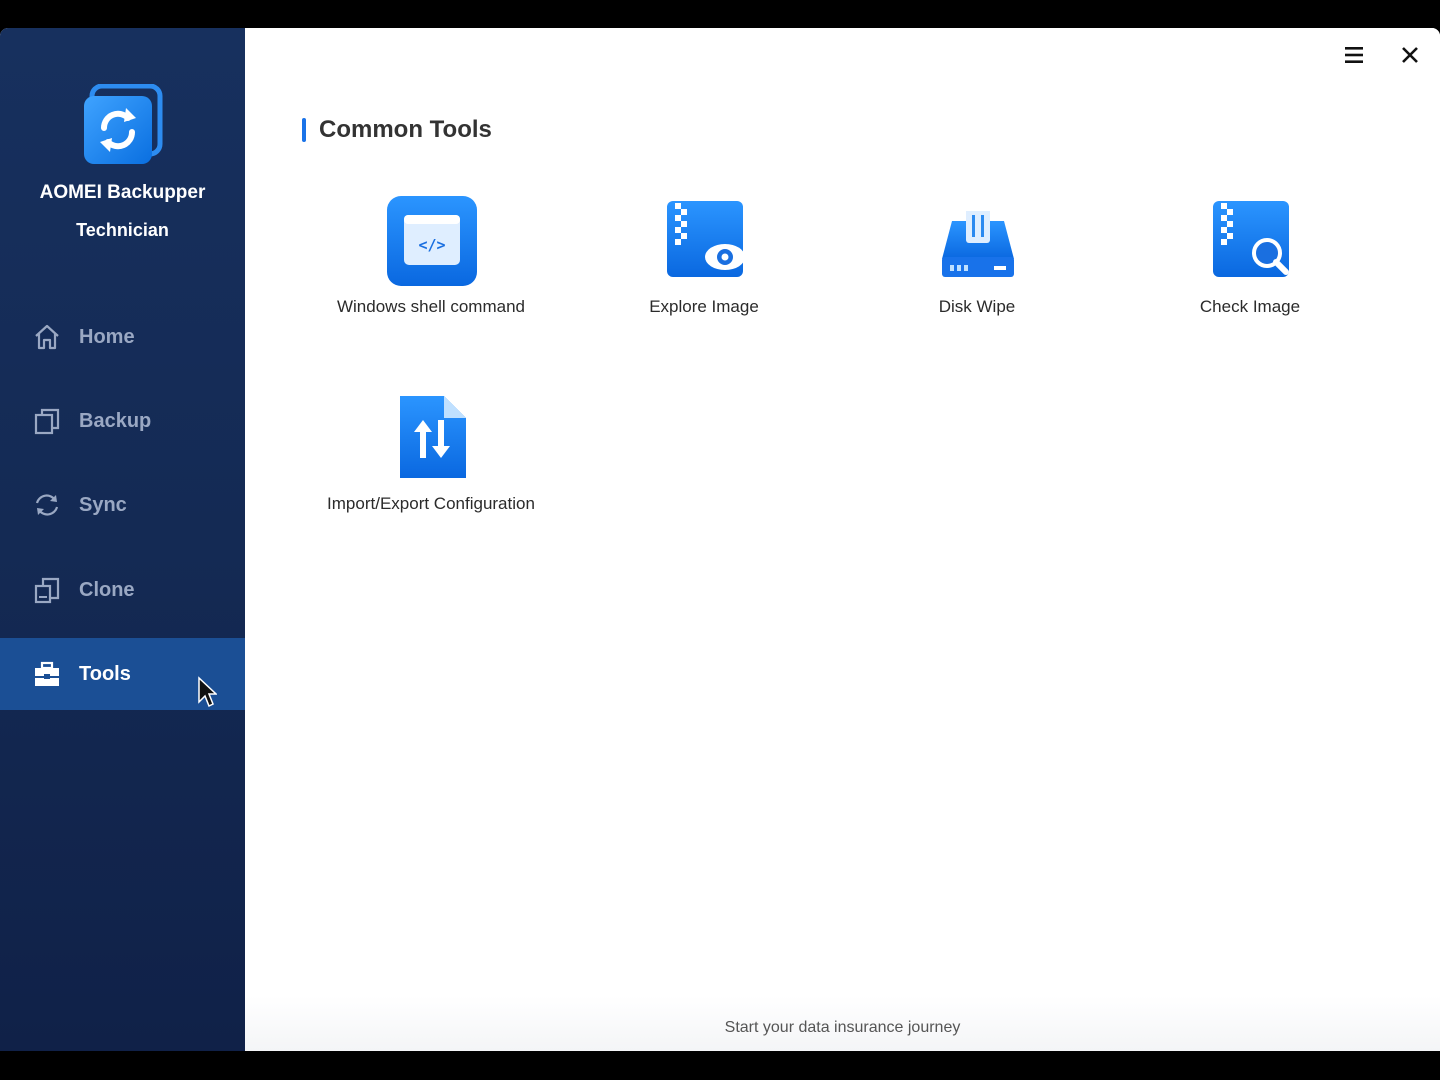 This screenshot has width=1440, height=1080. I want to click on sidebar-item-label: Sync, so click(103, 504).